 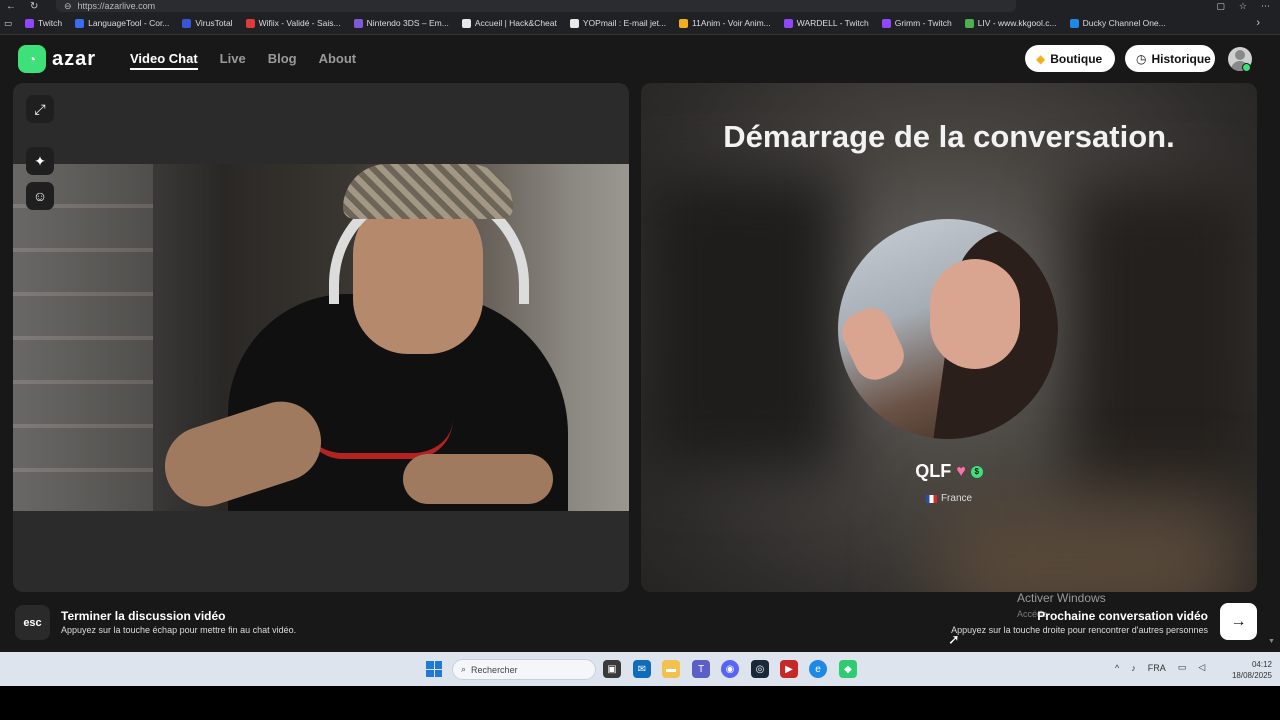 What do you see at coordinates (1070, 58) in the screenshot?
I see `boutique-button: ◆ Boutique` at bounding box center [1070, 58].